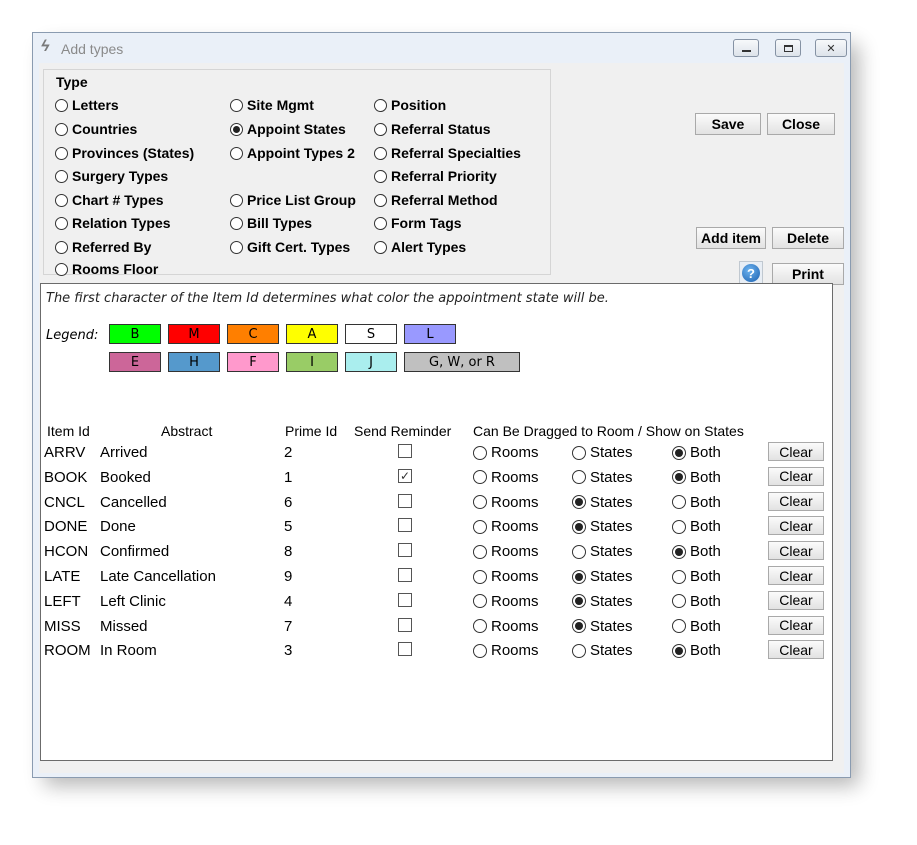  Describe the element at coordinates (436, 527) in the screenshot. I see `table-row: DONE Done 5 Rooms States Both Clear` at that location.